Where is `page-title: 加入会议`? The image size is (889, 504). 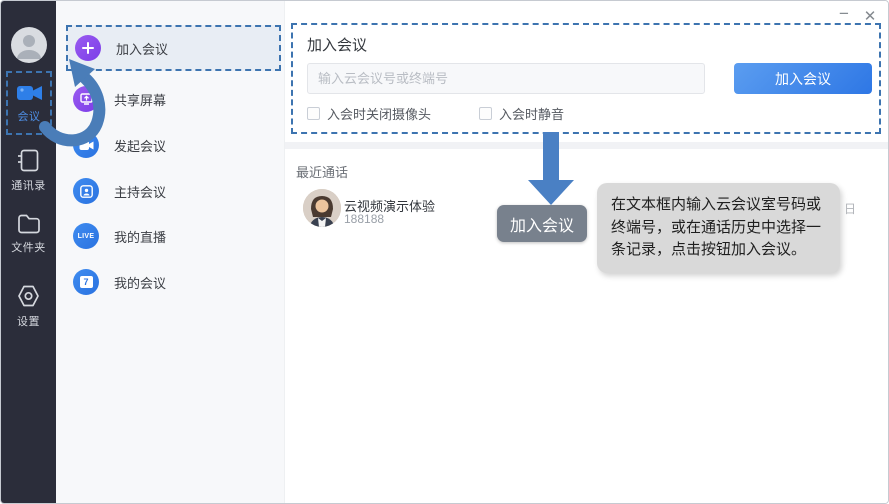
page-title: 加入会议 is located at coordinates (337, 45).